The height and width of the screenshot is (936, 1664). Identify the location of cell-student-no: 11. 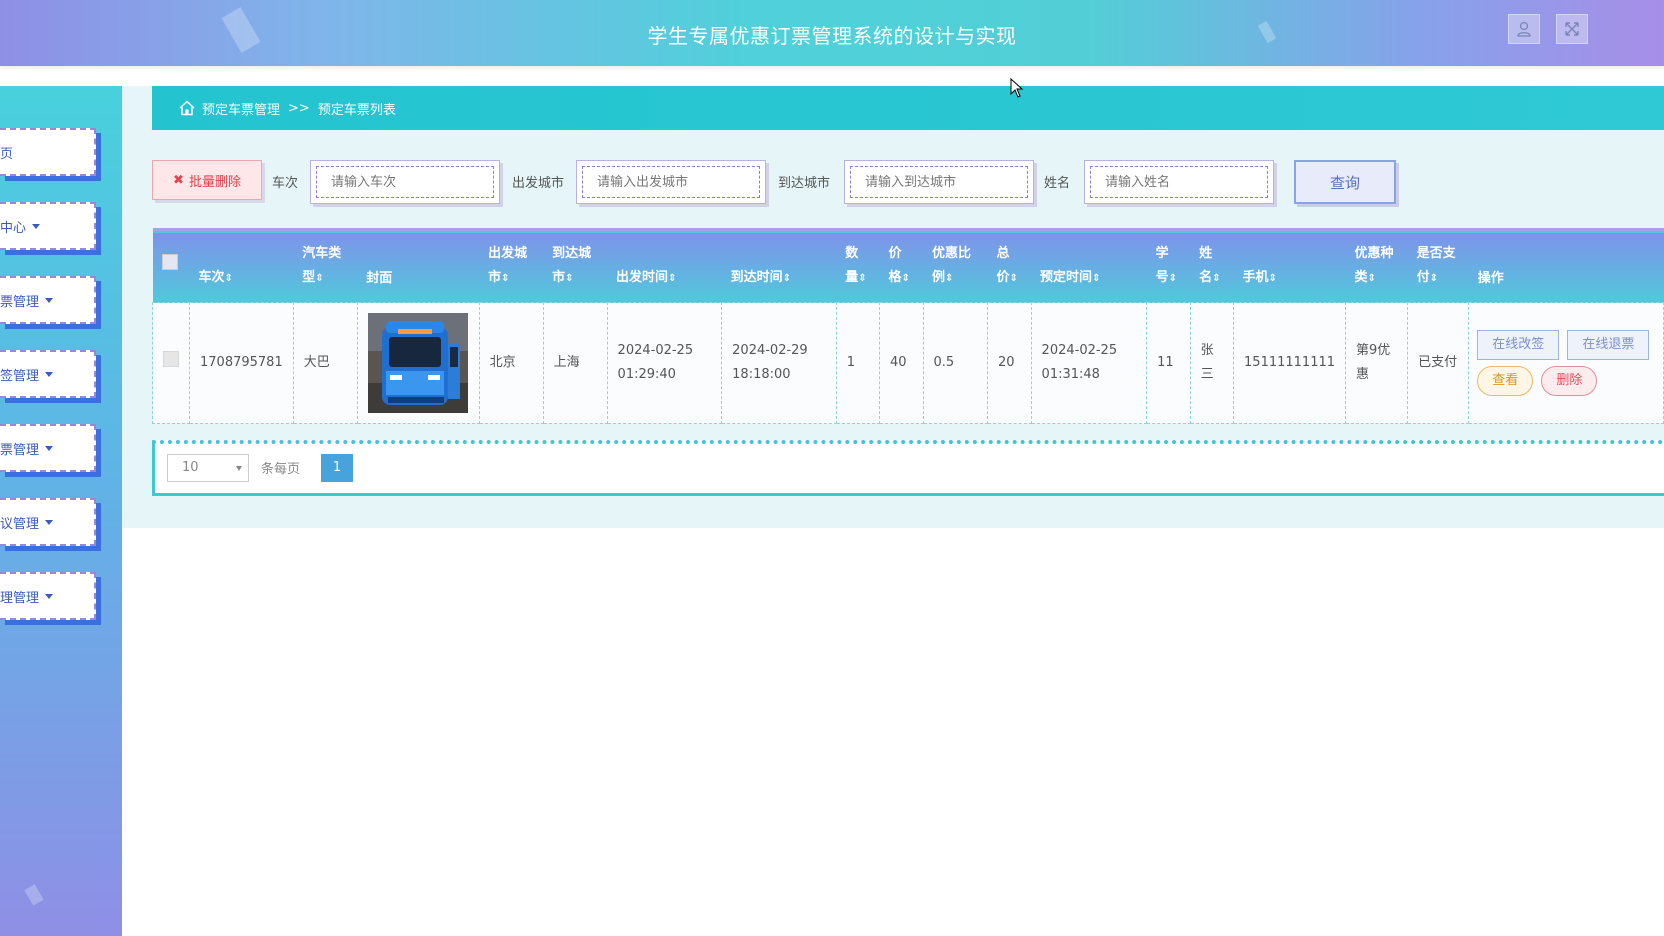
(1168, 363).